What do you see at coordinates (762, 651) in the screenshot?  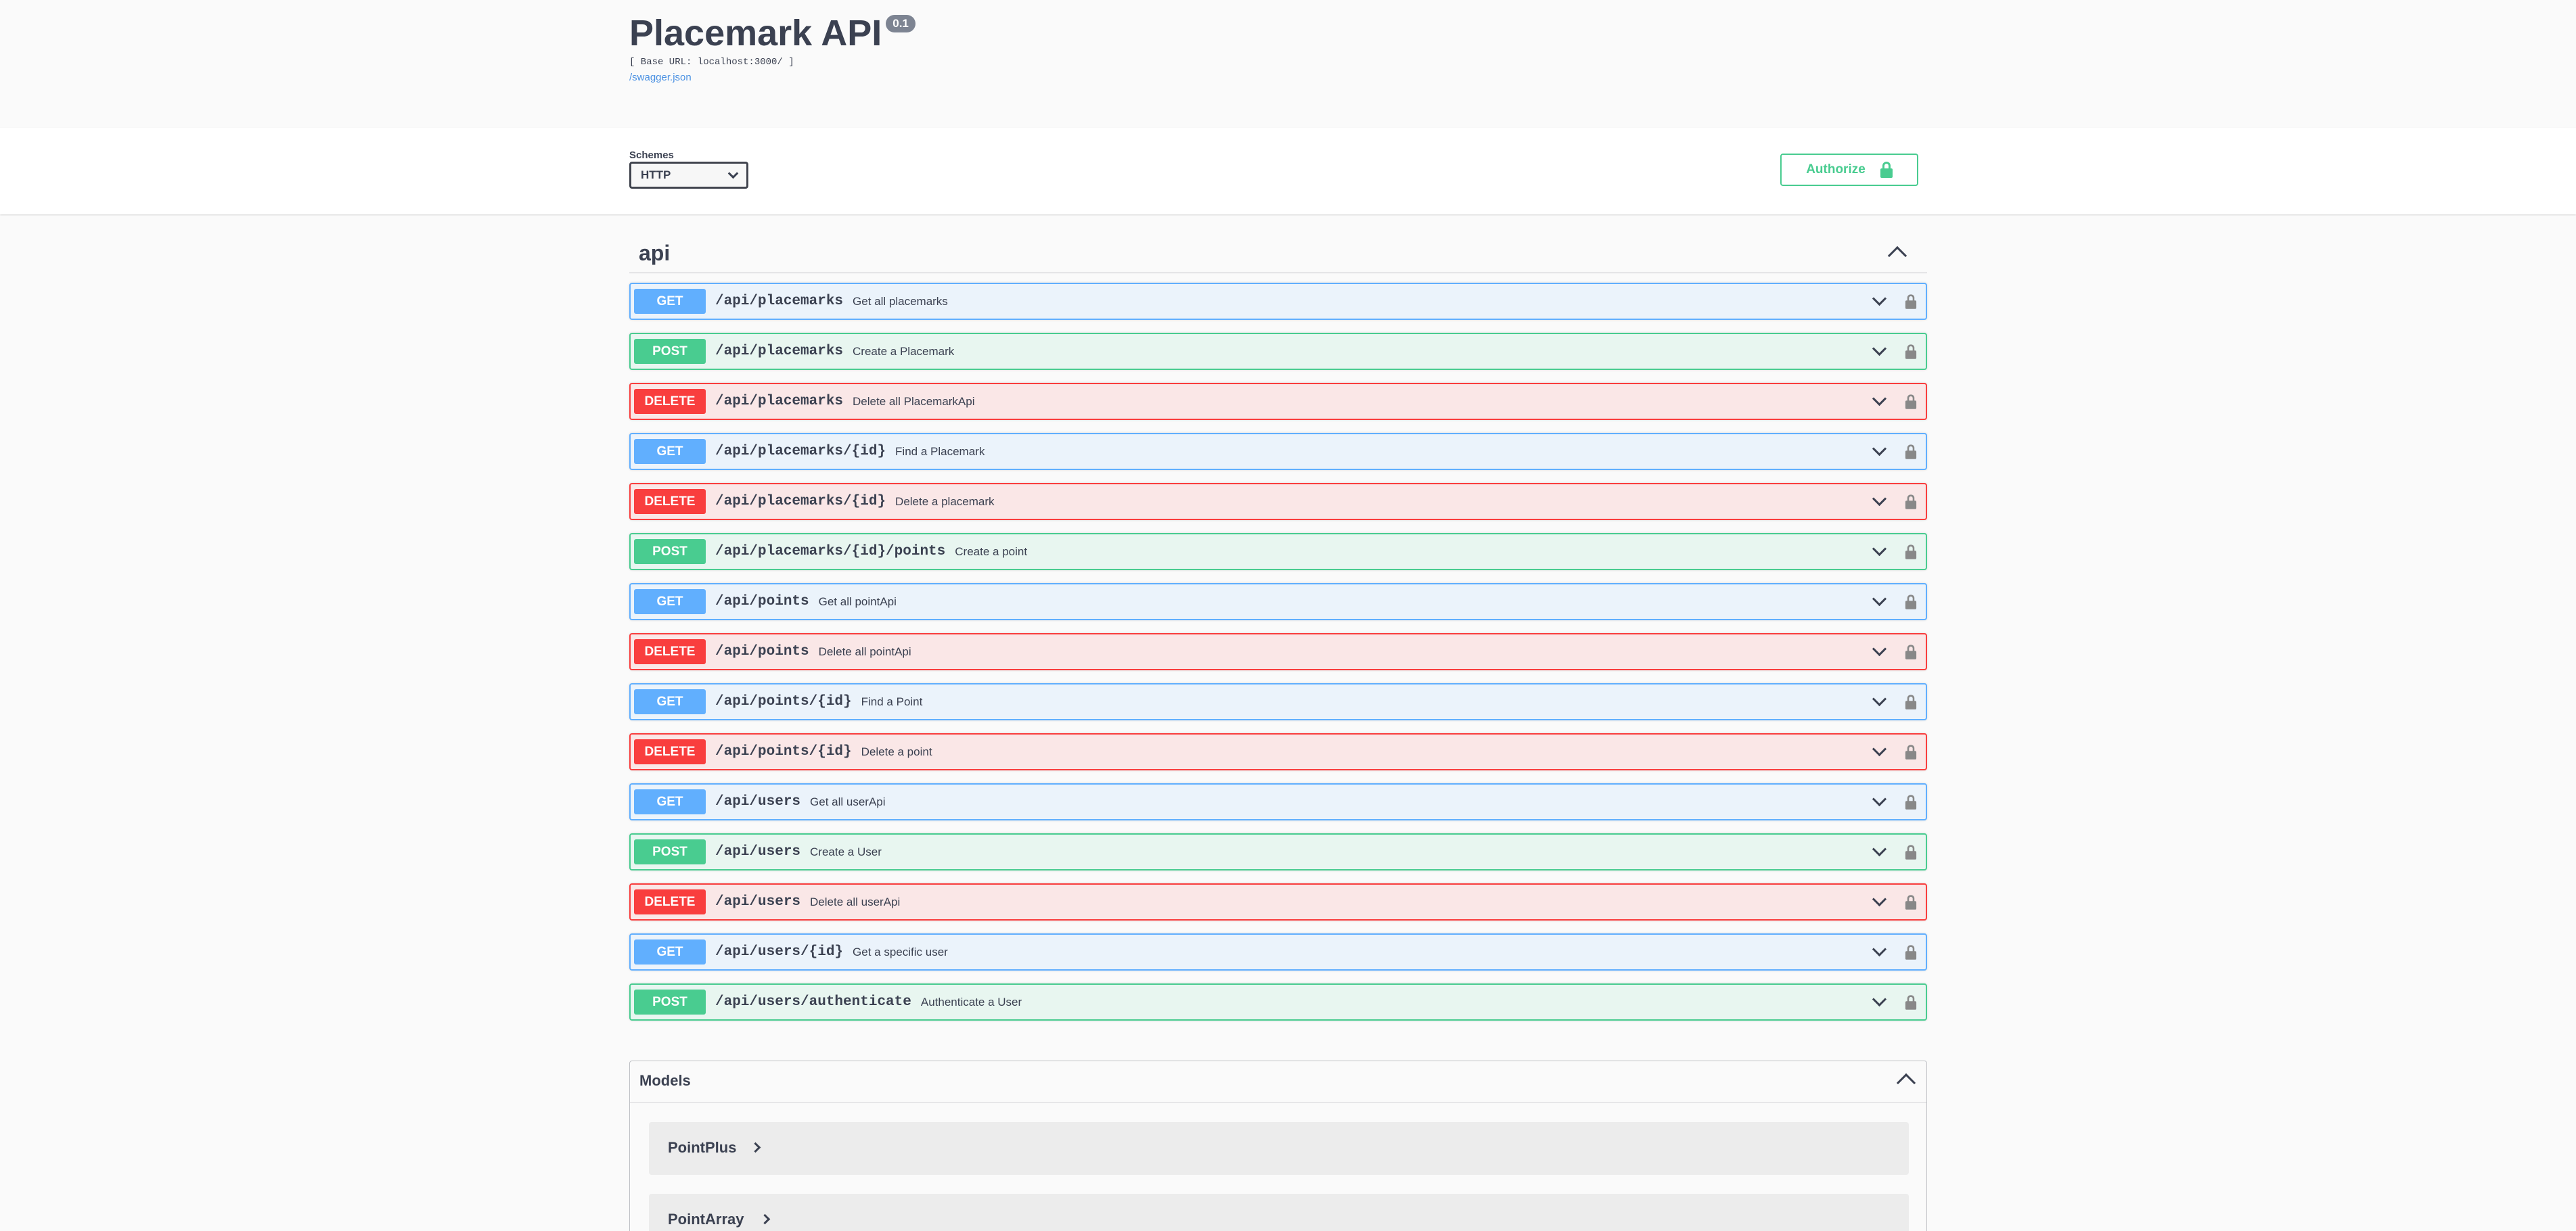 I see `operation-path: /api/points` at bounding box center [762, 651].